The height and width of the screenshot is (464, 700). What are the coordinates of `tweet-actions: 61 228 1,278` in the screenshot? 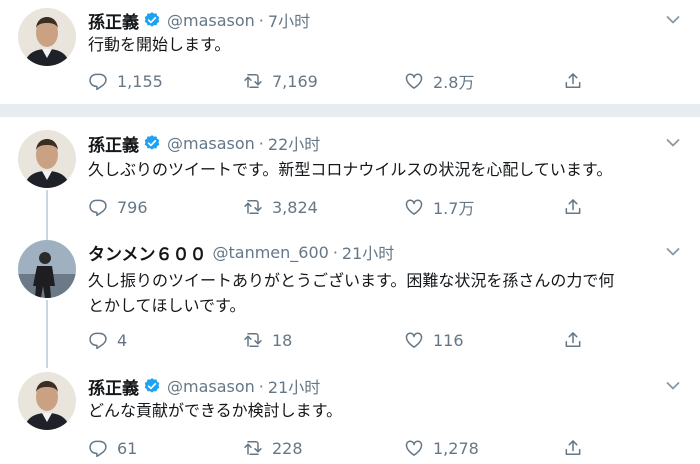 It's located at (338, 448).